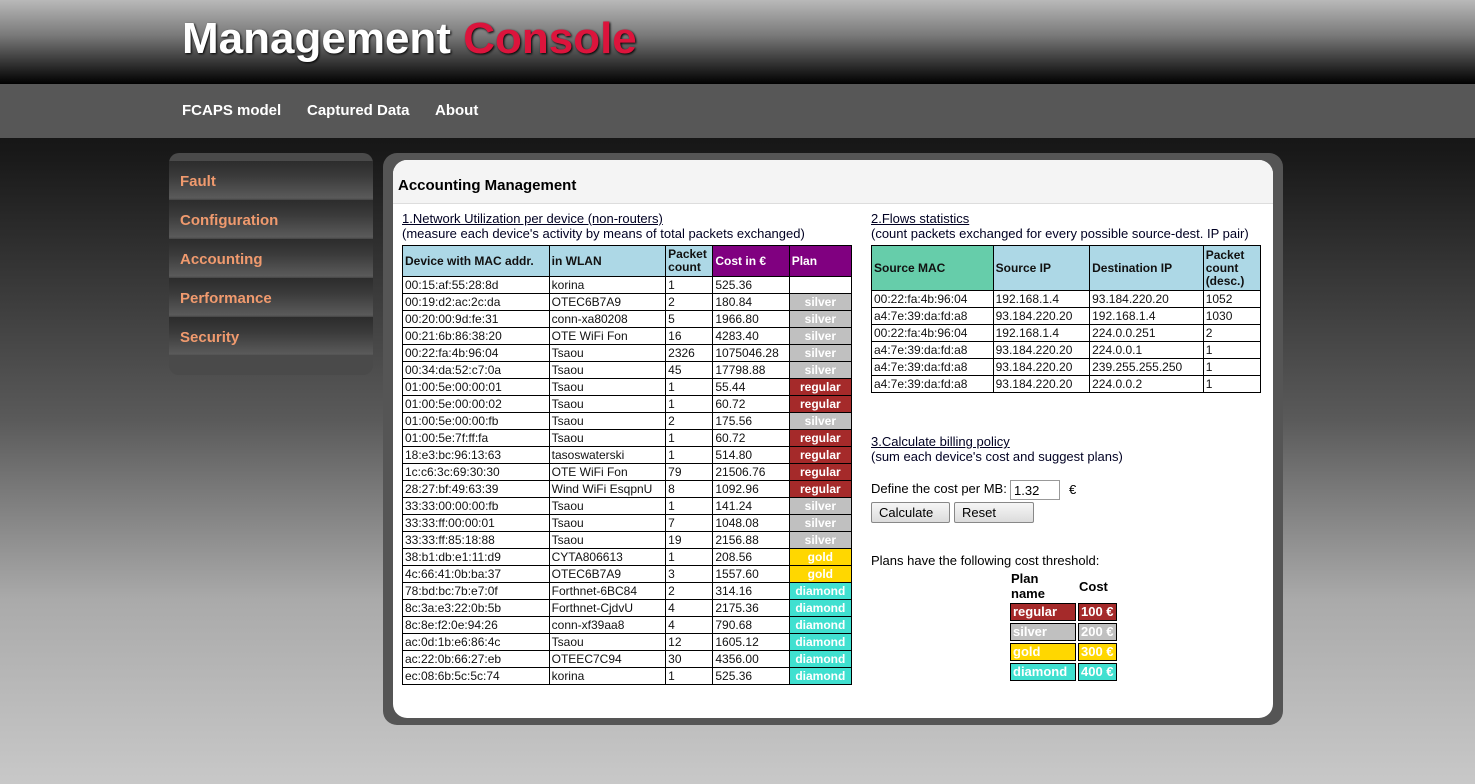  I want to click on table-row: 38:b1:db:e1:11:d9 CYTA806613 1 208.56 gold, so click(627, 557).